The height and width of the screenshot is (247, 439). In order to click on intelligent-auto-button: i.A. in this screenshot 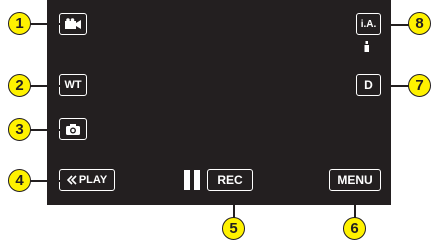, I will do `click(368, 24)`.